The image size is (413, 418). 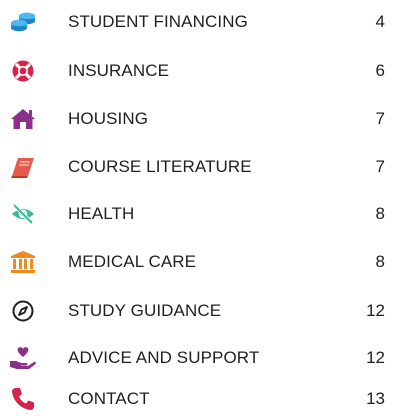 I want to click on toc-entry-housing: HOUSING 7, so click(x=206, y=119).